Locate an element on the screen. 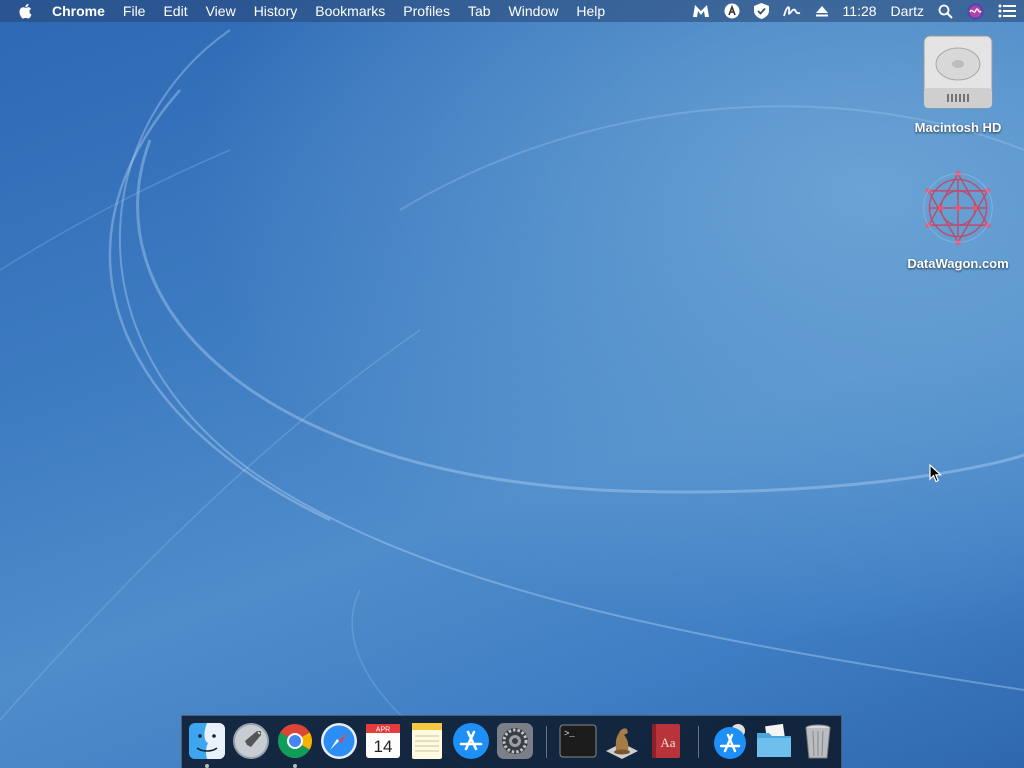 The height and width of the screenshot is (768, 1024). folder-icon is located at coordinates (774, 740).